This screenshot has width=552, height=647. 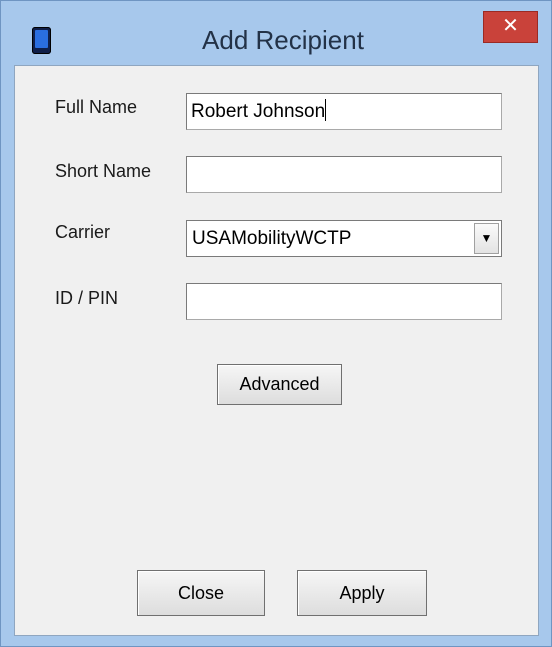 What do you see at coordinates (326, 110) in the screenshot?
I see `text-caret` at bounding box center [326, 110].